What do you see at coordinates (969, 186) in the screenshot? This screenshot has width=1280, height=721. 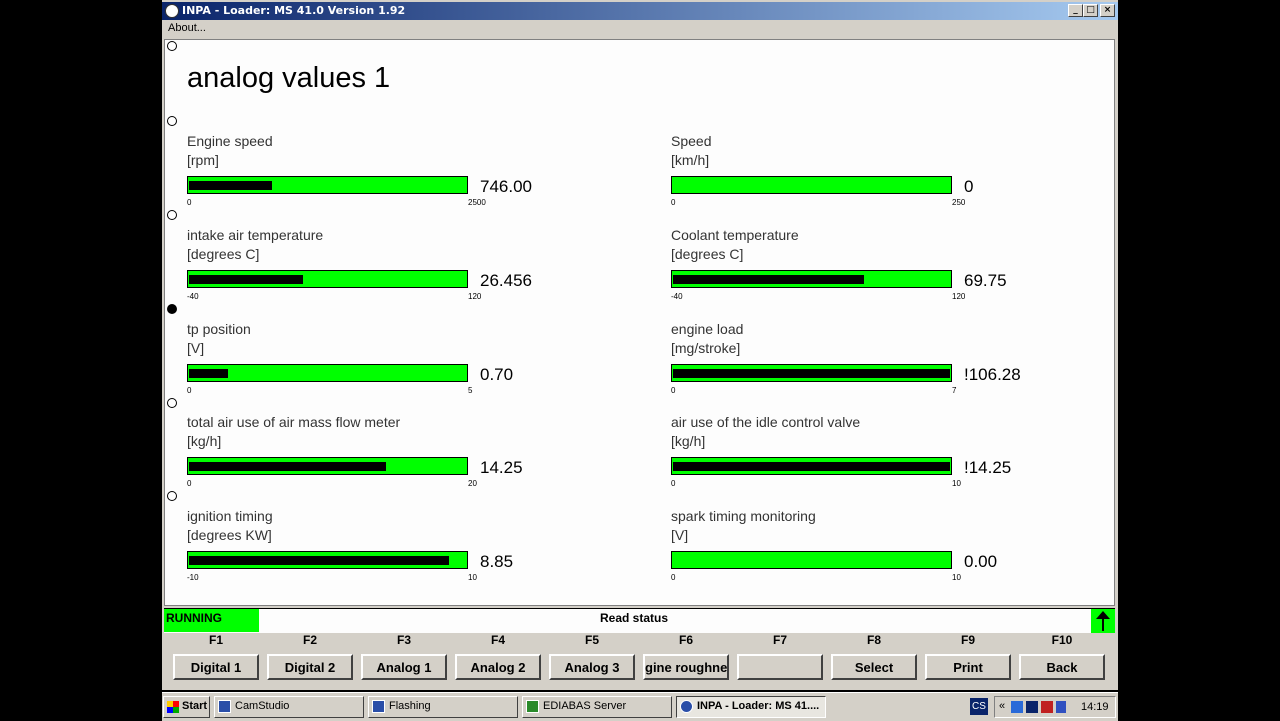 I see `gauge-value: 0` at bounding box center [969, 186].